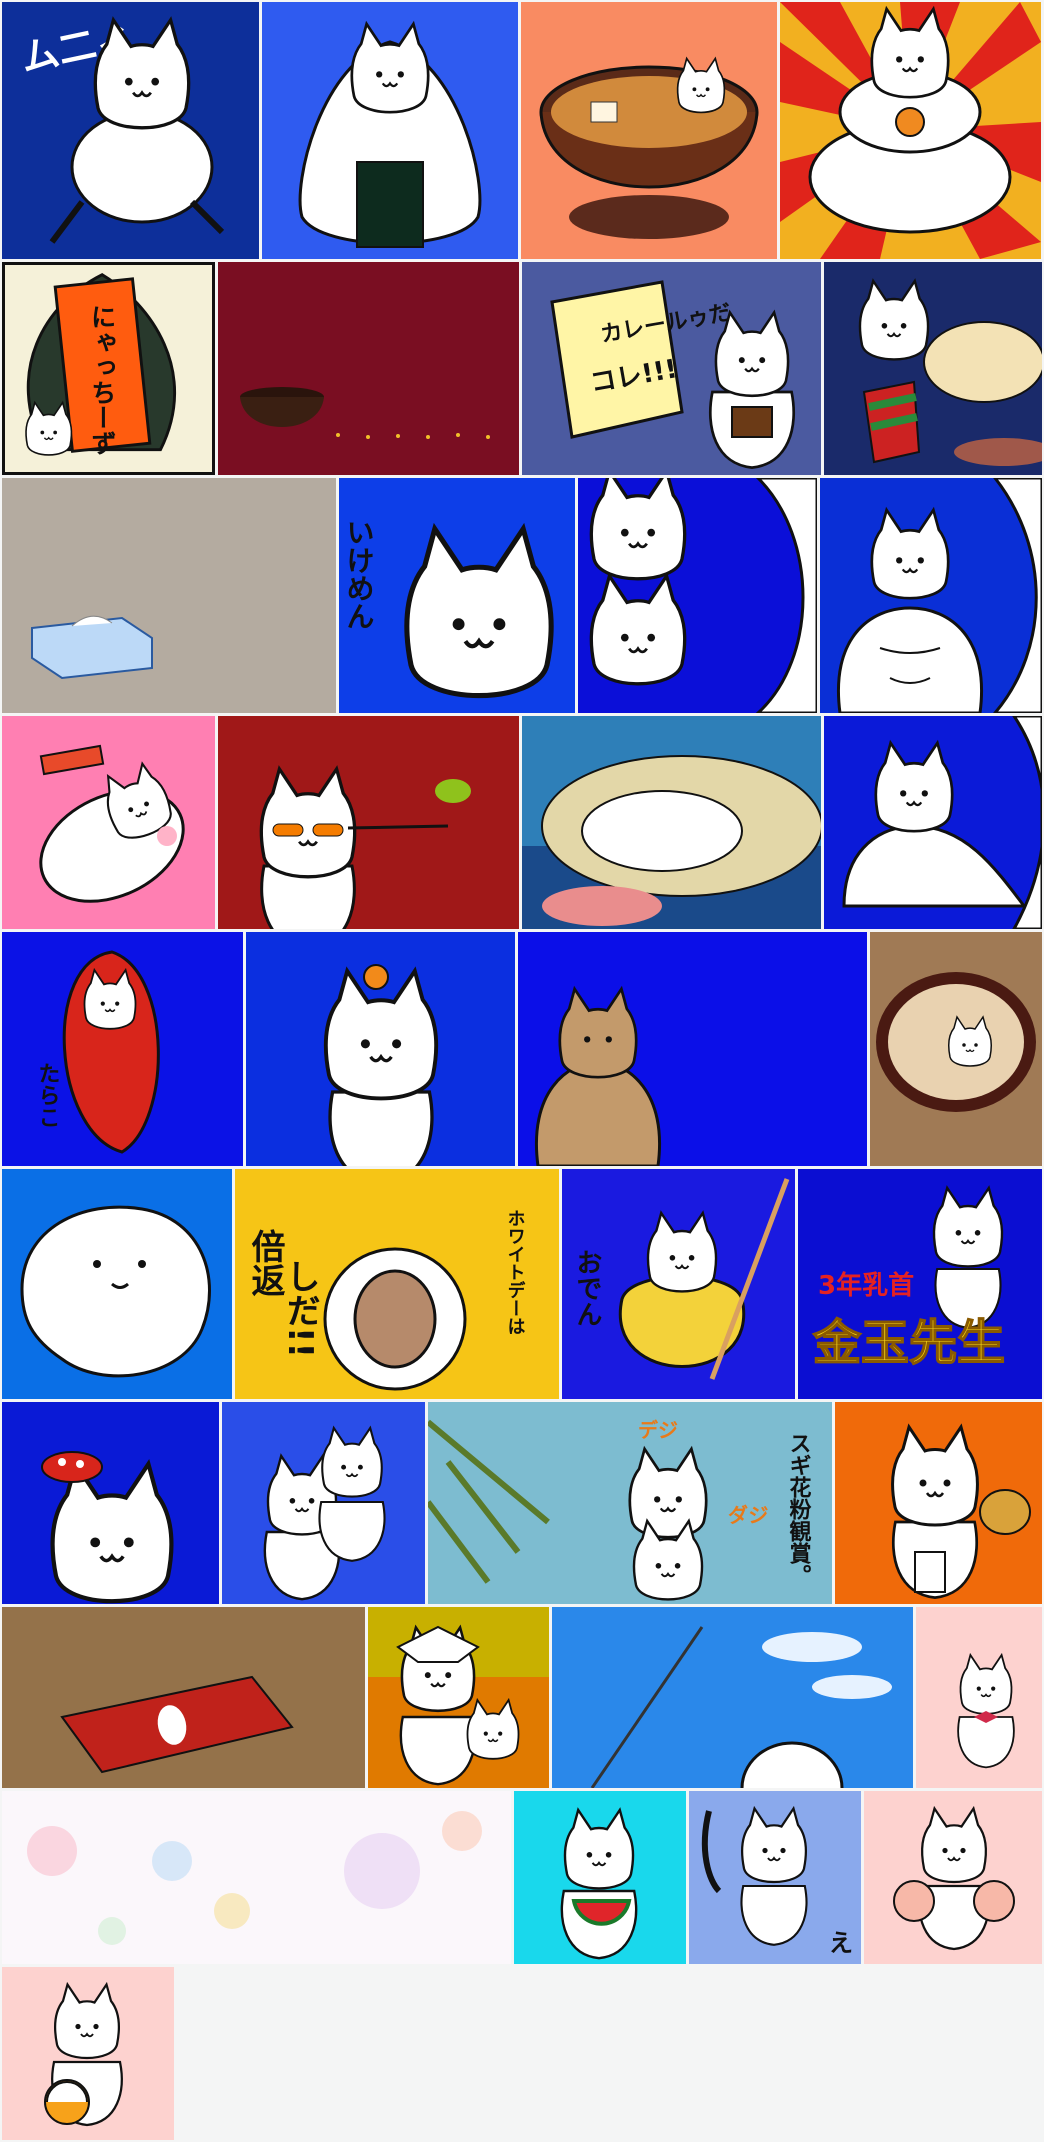 Image resolution: width=1044 pixels, height=2142 pixels. I want to click on sideways-cat-tile, so click(117, 1284).